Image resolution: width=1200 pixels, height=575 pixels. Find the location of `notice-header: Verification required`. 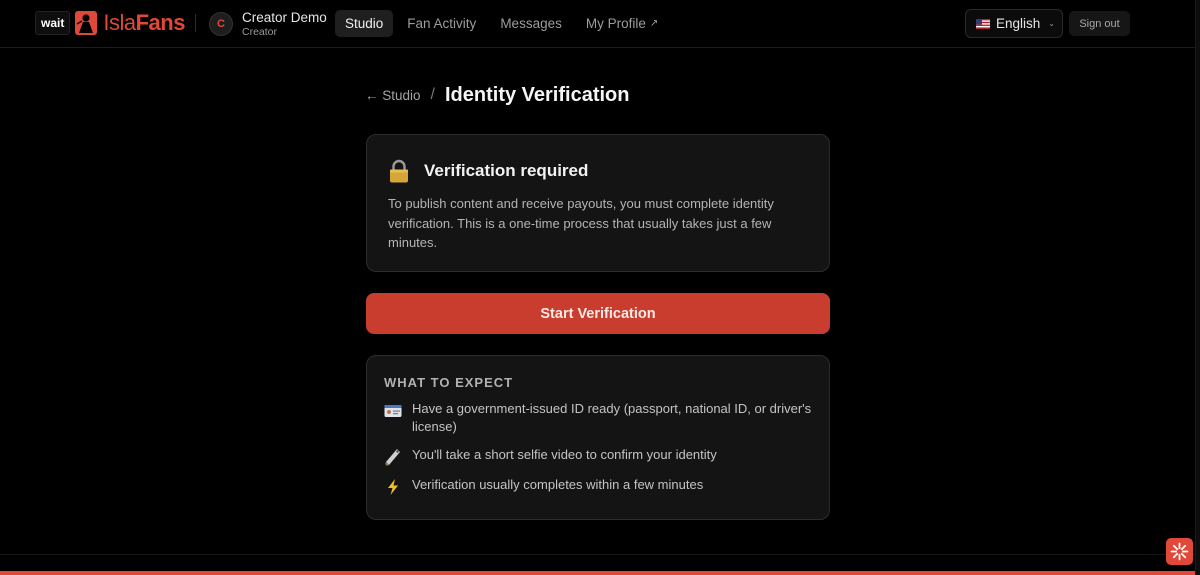

notice-header: Verification required is located at coordinates (488, 171).